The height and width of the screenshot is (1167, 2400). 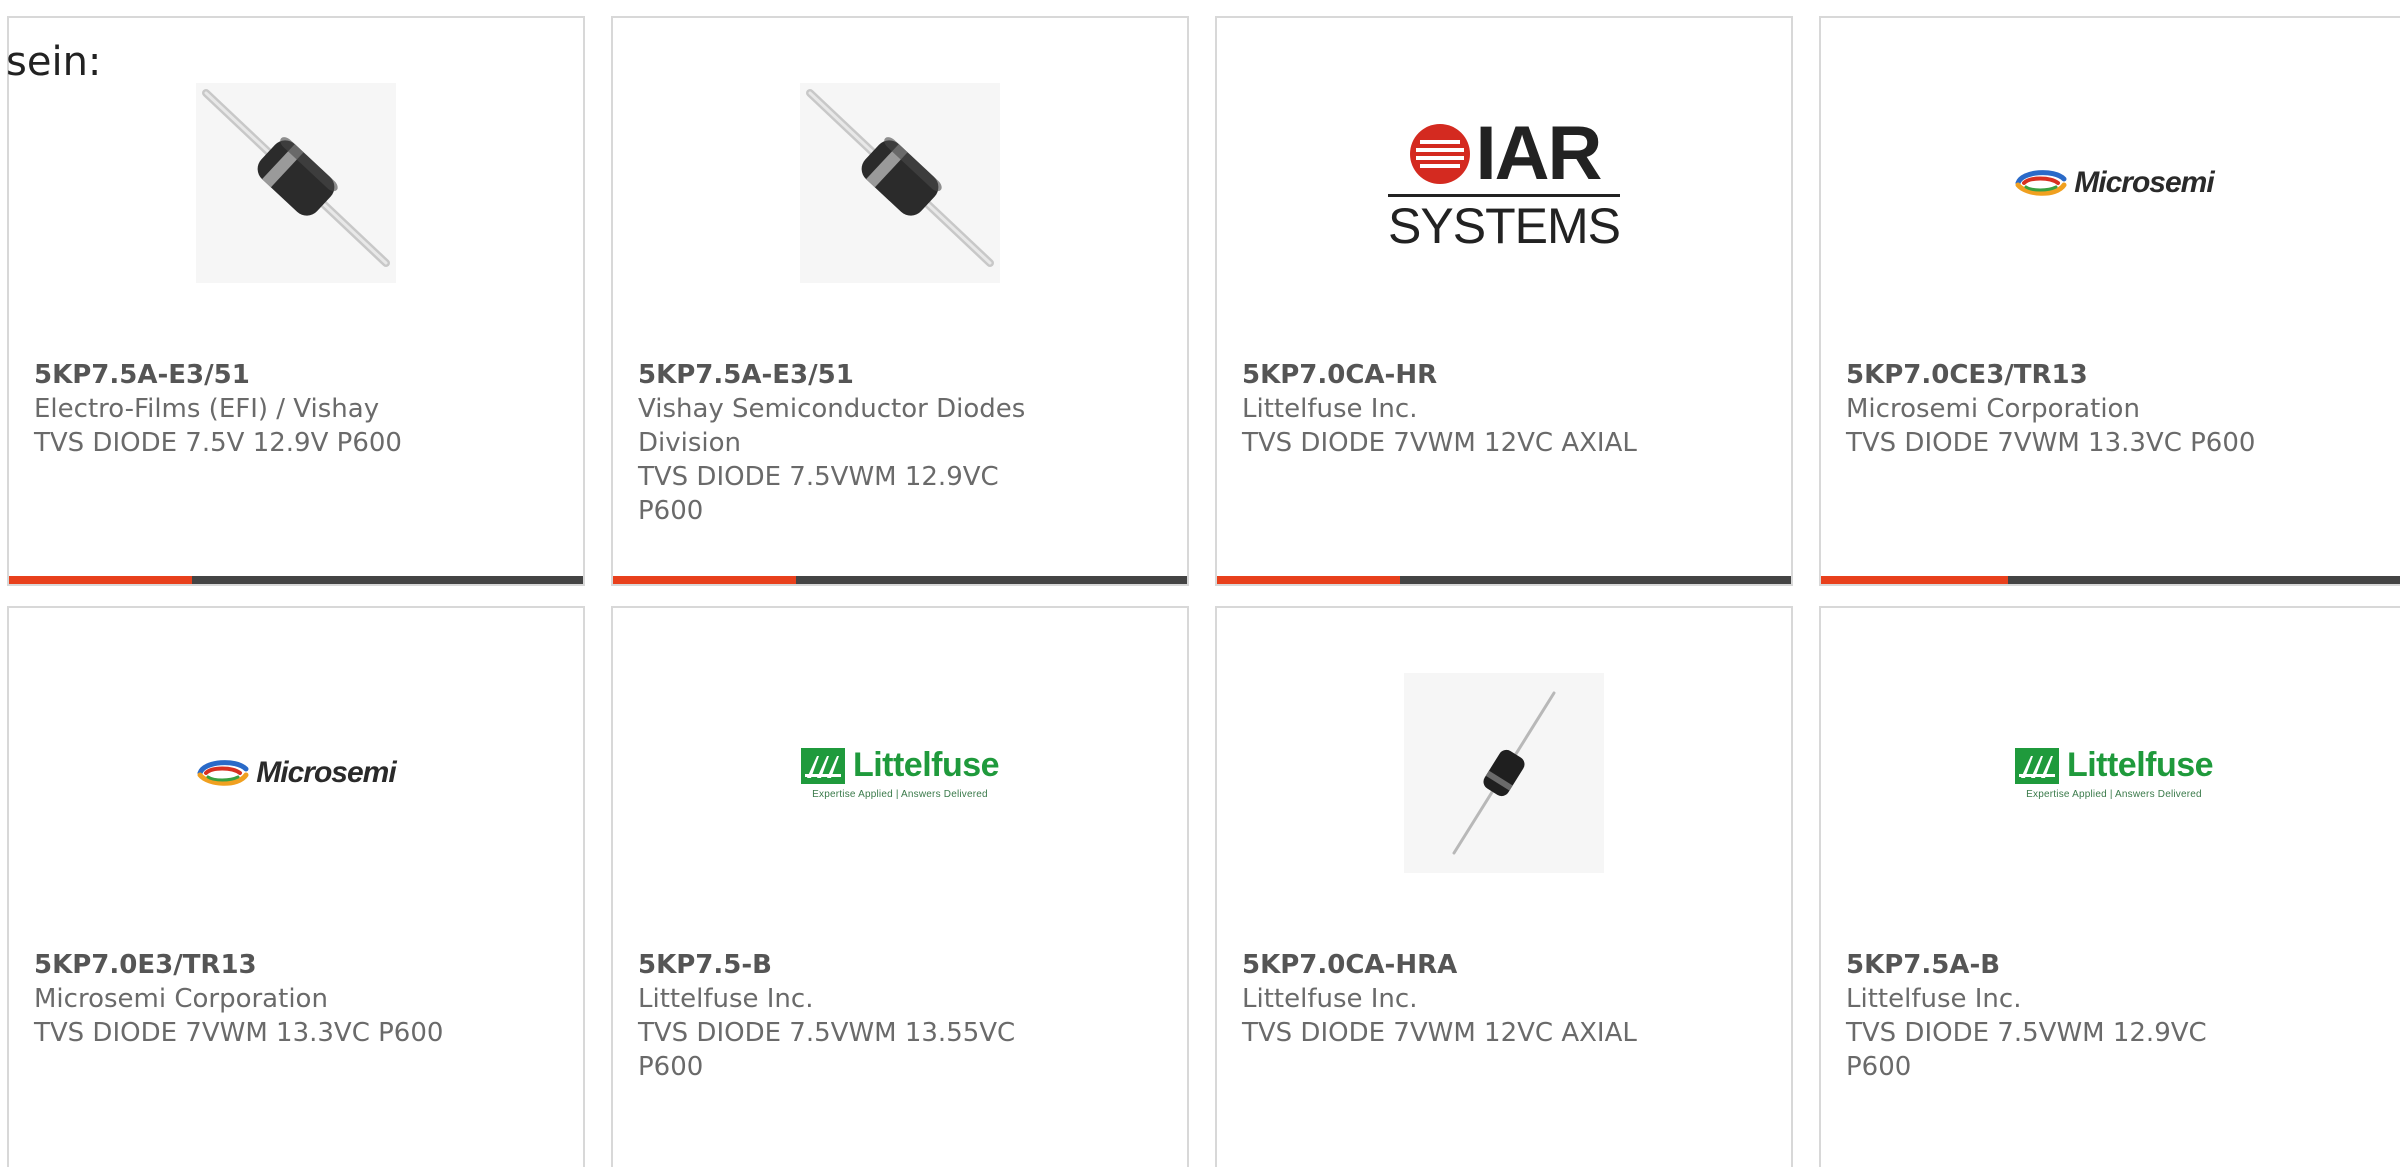 I want to click on iar-logo-subtext: SYSTEMS, so click(x=1504, y=222).